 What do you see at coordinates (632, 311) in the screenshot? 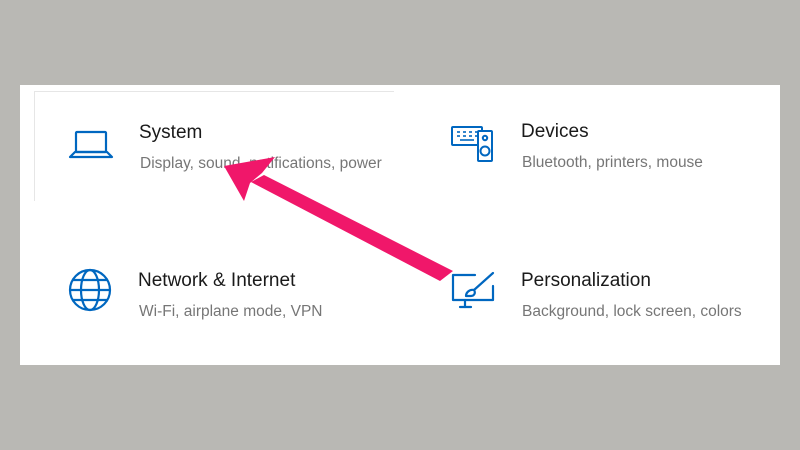
I see `tile-description: Background, lock screen, colors` at bounding box center [632, 311].